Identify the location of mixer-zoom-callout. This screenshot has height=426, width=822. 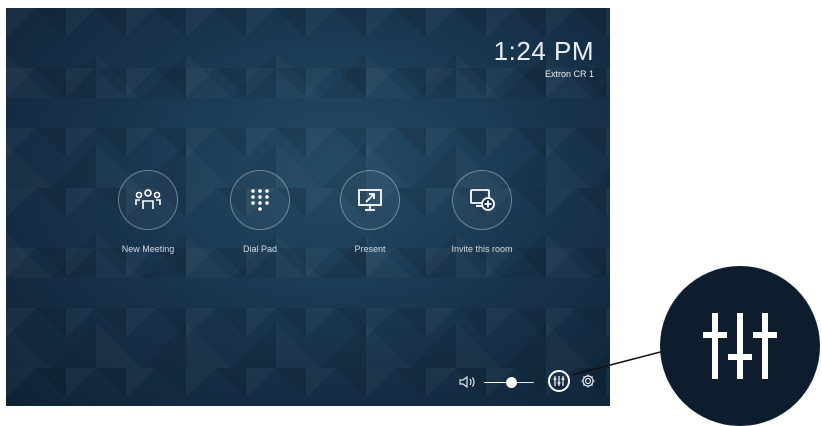
(740, 346).